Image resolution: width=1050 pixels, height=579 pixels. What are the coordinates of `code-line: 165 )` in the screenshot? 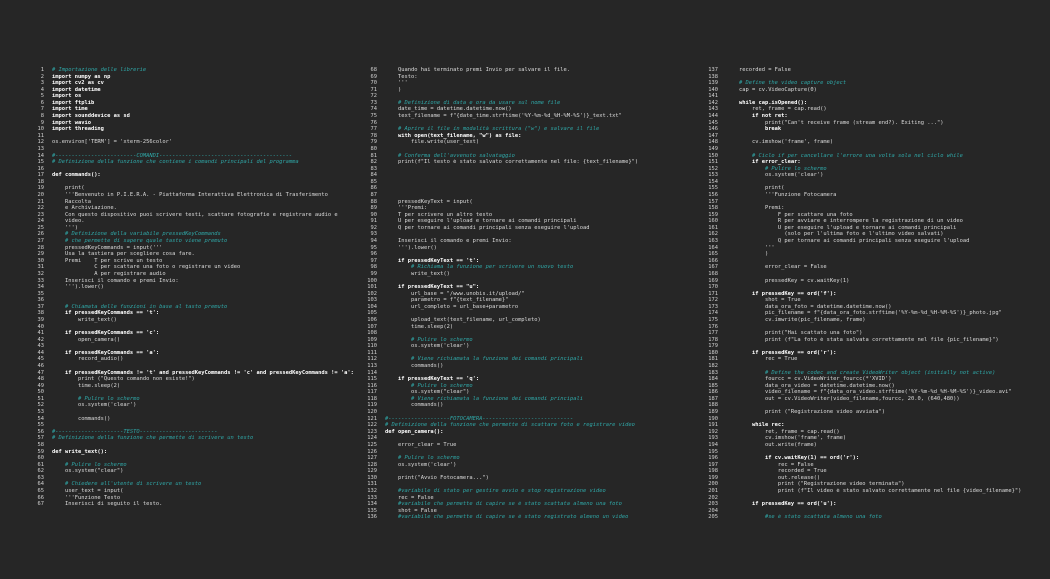 It's located at (872, 254).